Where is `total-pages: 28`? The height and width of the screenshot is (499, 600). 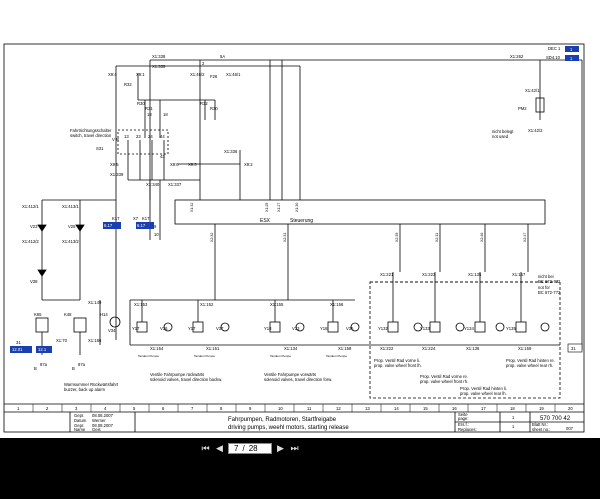 total-pages: 28 is located at coordinates (253, 448).